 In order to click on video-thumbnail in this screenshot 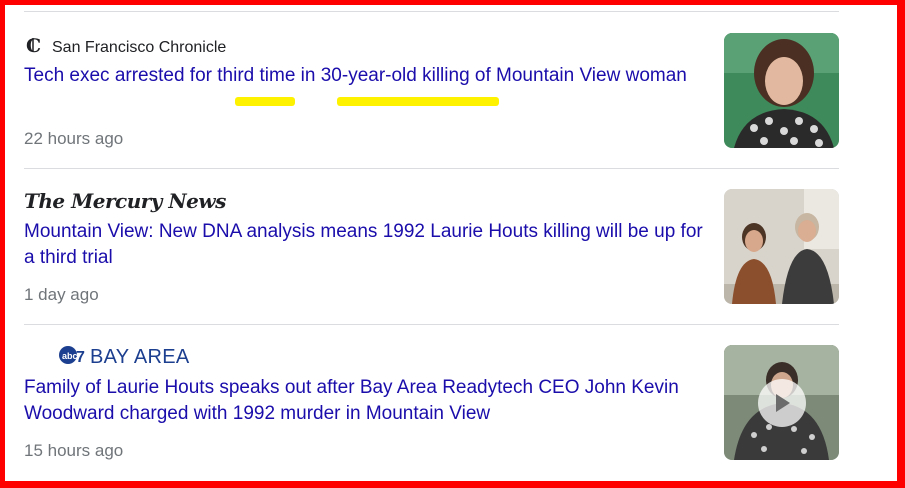, I will do `click(781, 402)`.